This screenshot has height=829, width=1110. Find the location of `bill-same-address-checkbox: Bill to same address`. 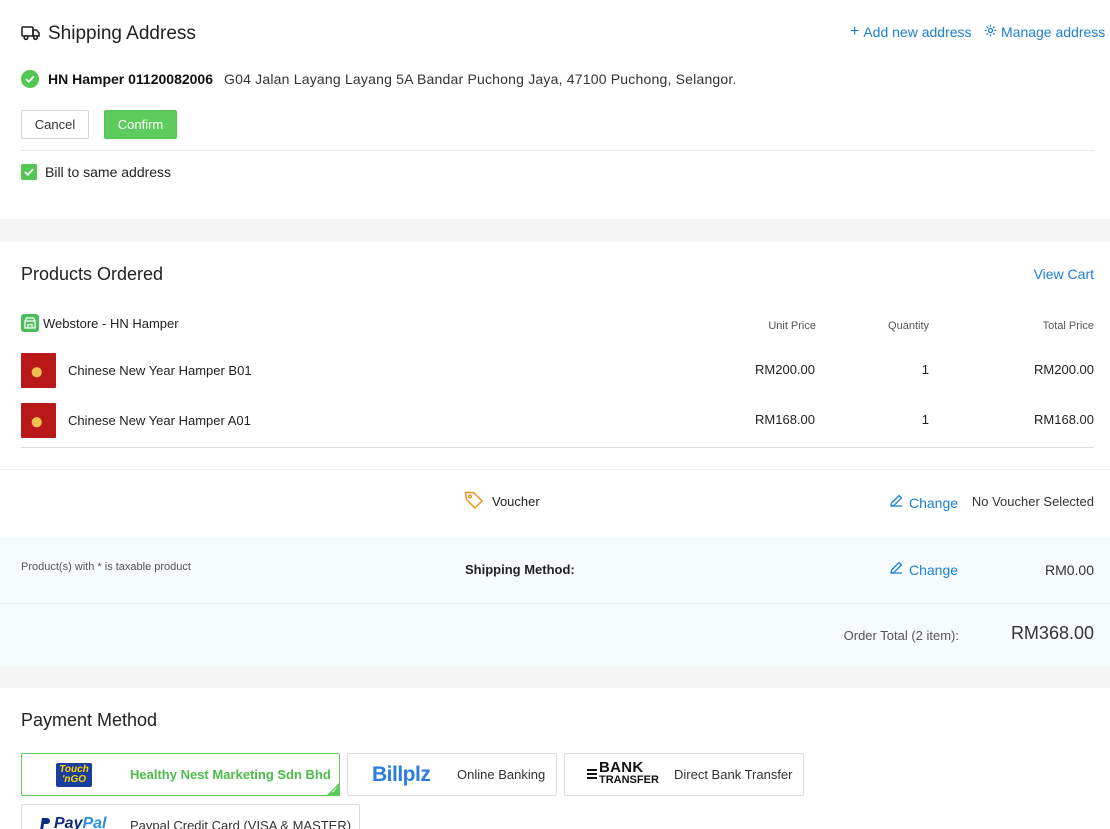

bill-same-address-checkbox: Bill to same address is located at coordinates (96, 172).